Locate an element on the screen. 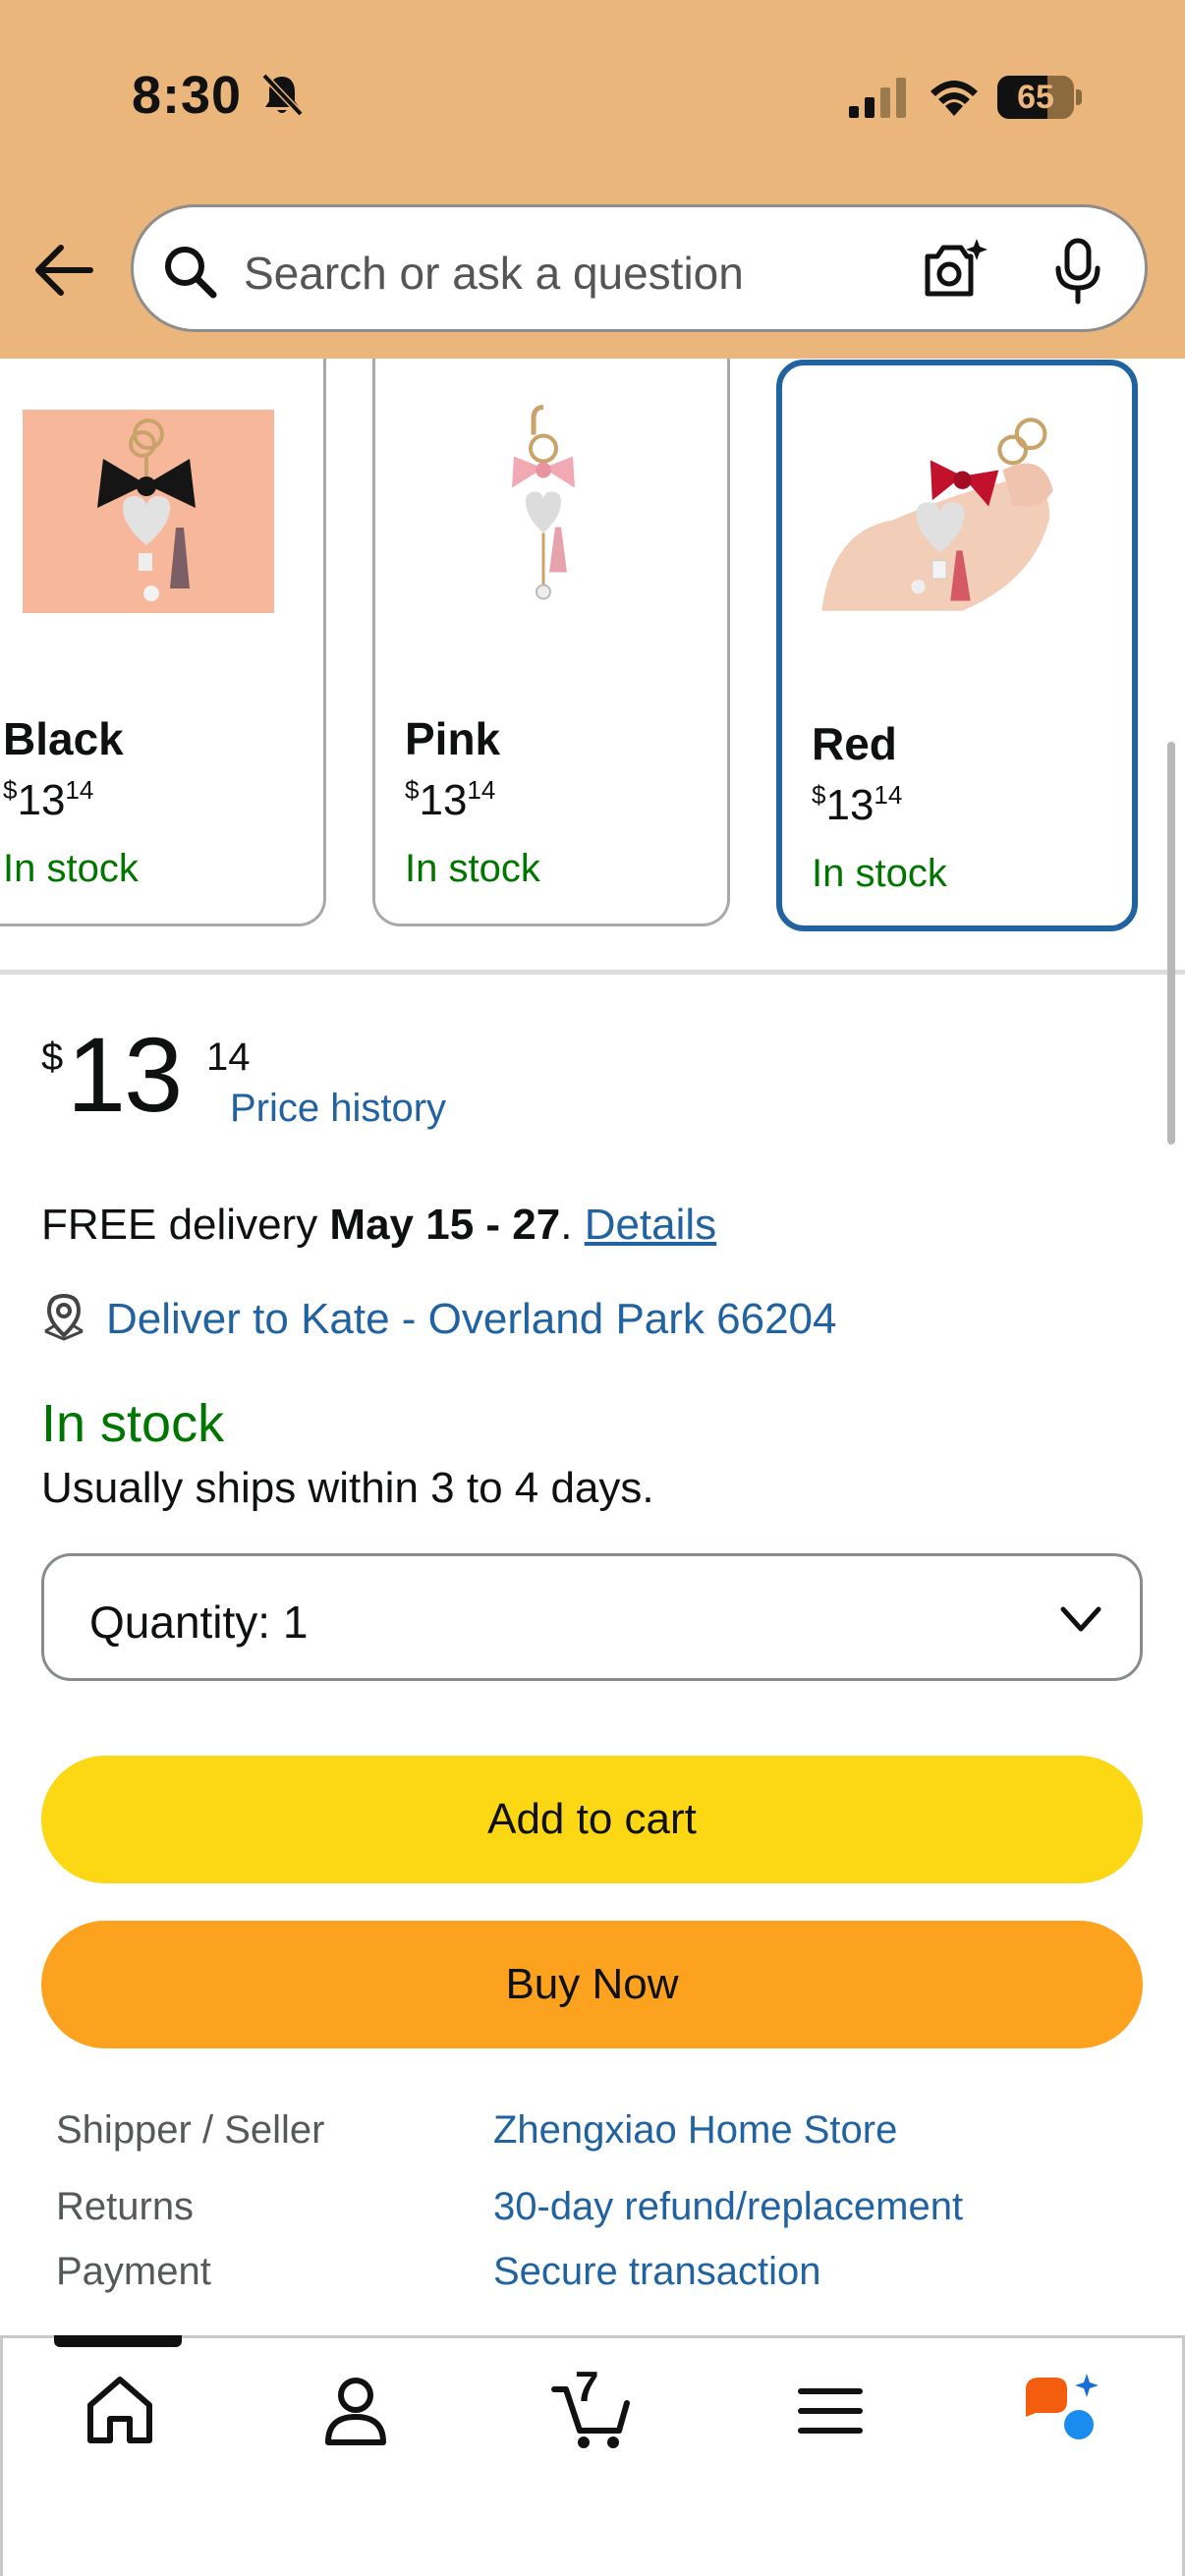 Image resolution: width=1185 pixels, height=2576 pixels. scrollbar is located at coordinates (1171, 943).